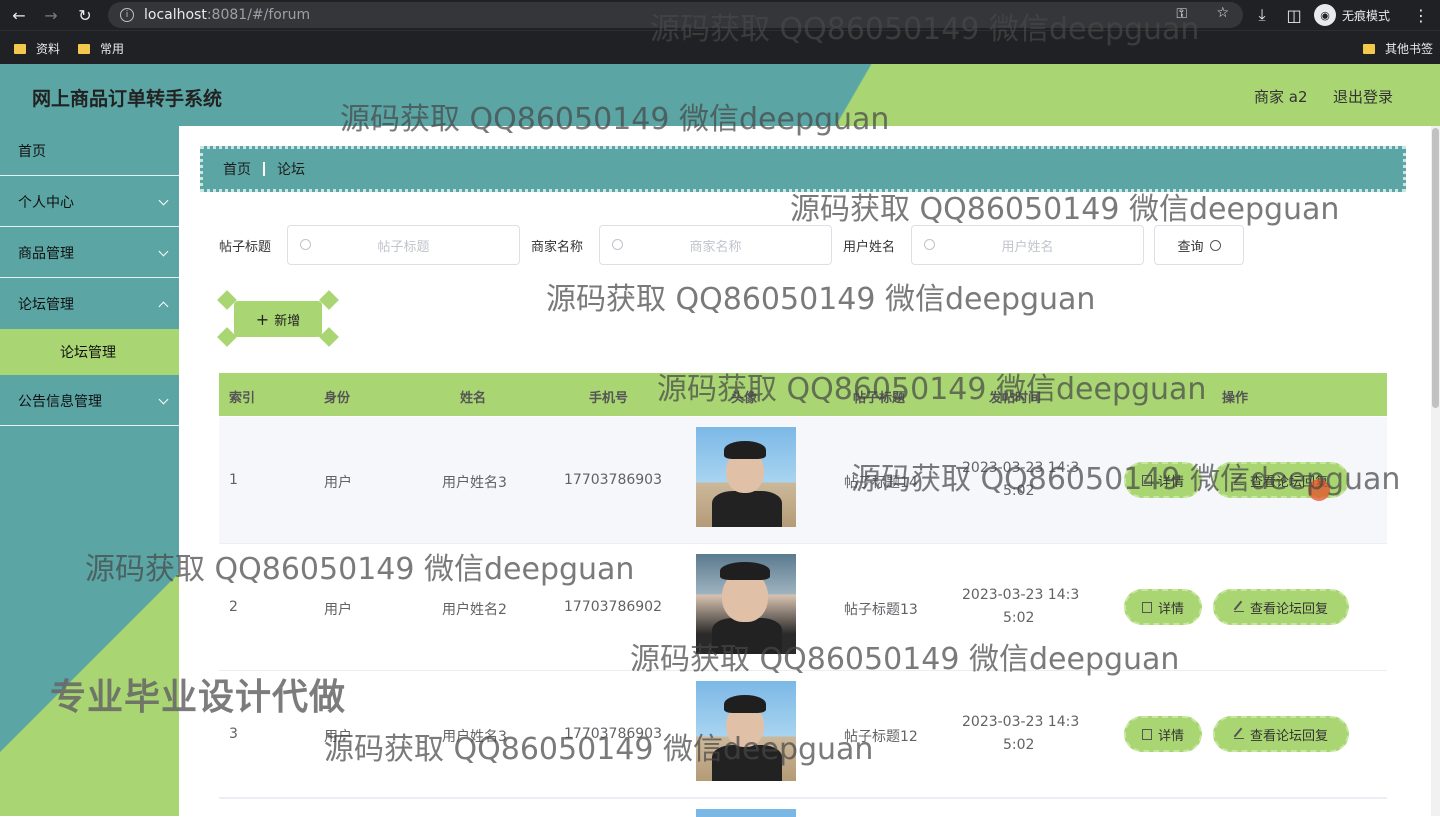 The image size is (1440, 817). I want to click on cell-title: 帖子标题12, so click(881, 737).